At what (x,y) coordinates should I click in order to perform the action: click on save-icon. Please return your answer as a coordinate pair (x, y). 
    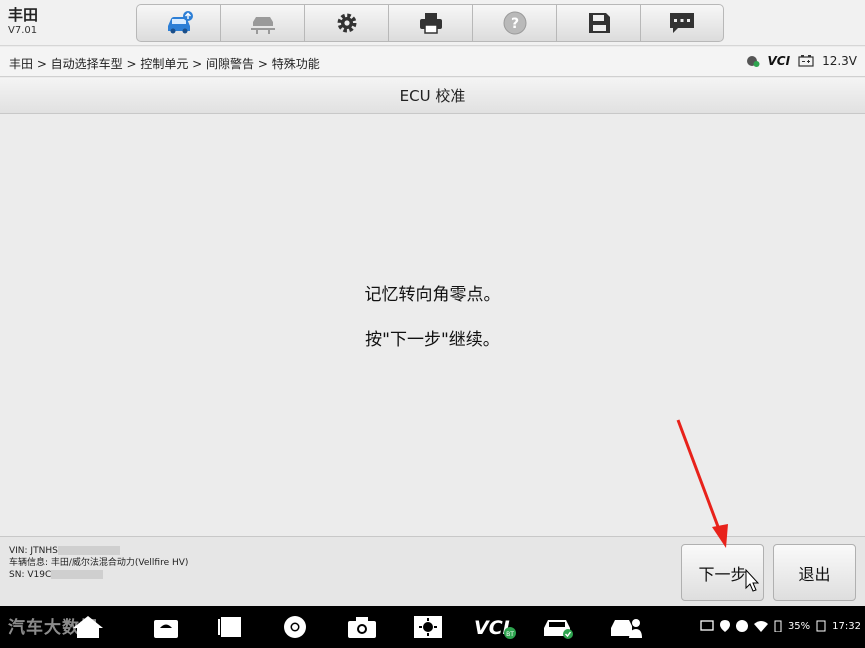
    Looking at the image, I should click on (599, 23).